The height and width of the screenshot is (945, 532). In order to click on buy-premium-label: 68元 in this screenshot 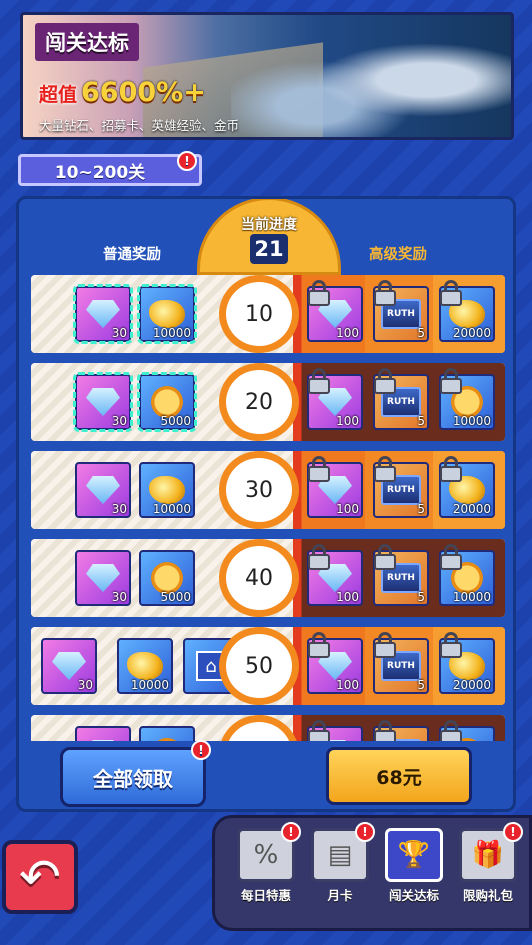, I will do `click(399, 777)`.